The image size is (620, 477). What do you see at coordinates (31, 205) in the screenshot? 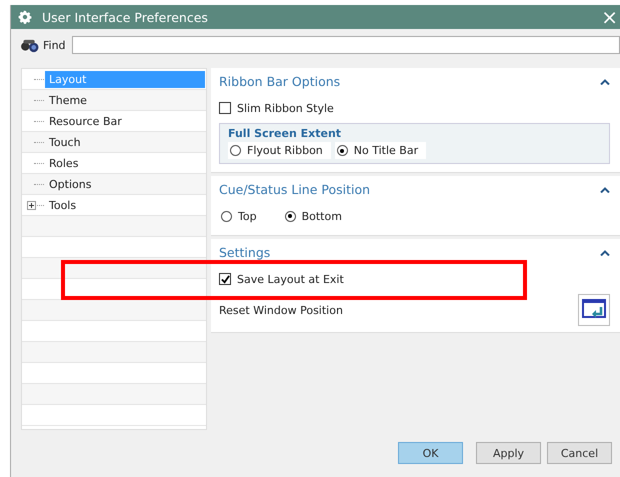
I see `expand-icon` at bounding box center [31, 205].